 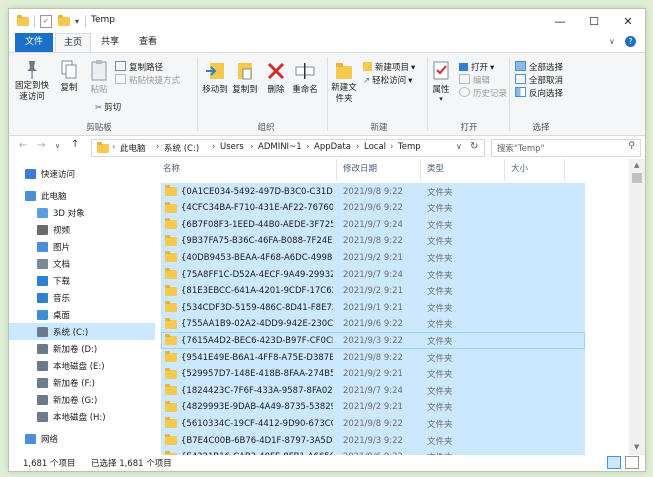 What do you see at coordinates (358, 147) in the screenshot?
I see `chevron-right-icon: ›` at bounding box center [358, 147].